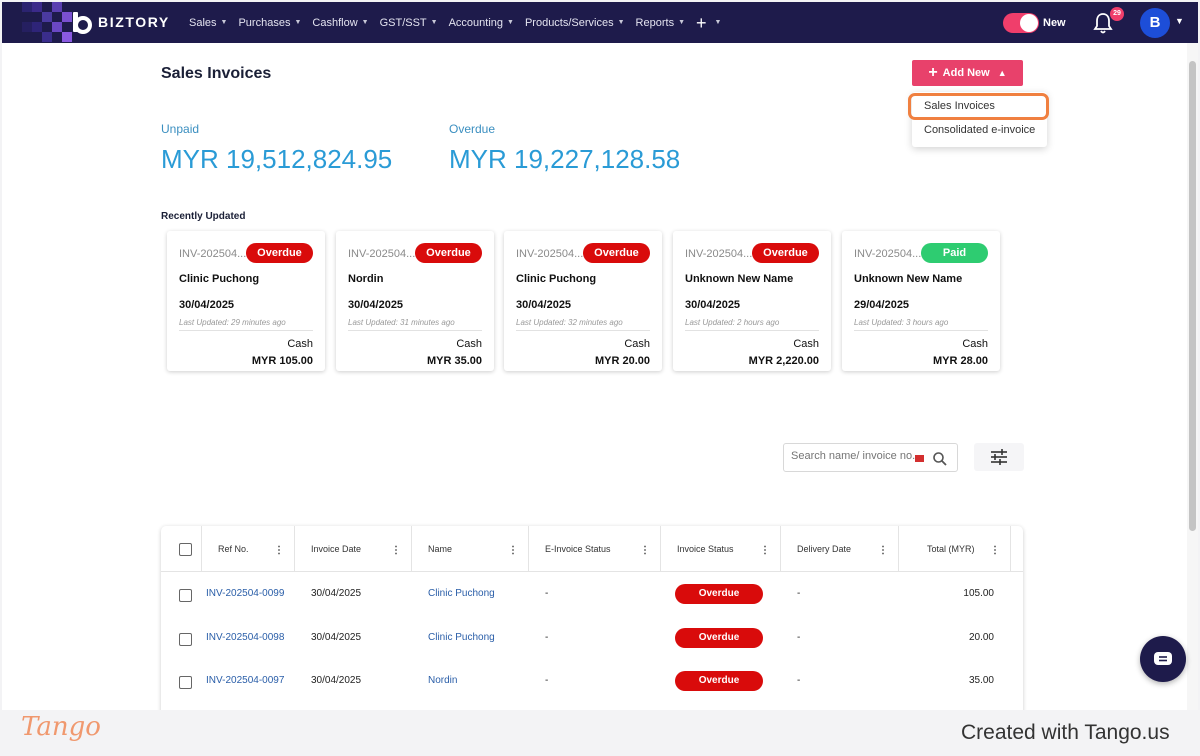 The height and width of the screenshot is (756, 1200). What do you see at coordinates (569, 322) in the screenshot?
I see `card-updated: Last Updated: 32 minutes ago` at bounding box center [569, 322].